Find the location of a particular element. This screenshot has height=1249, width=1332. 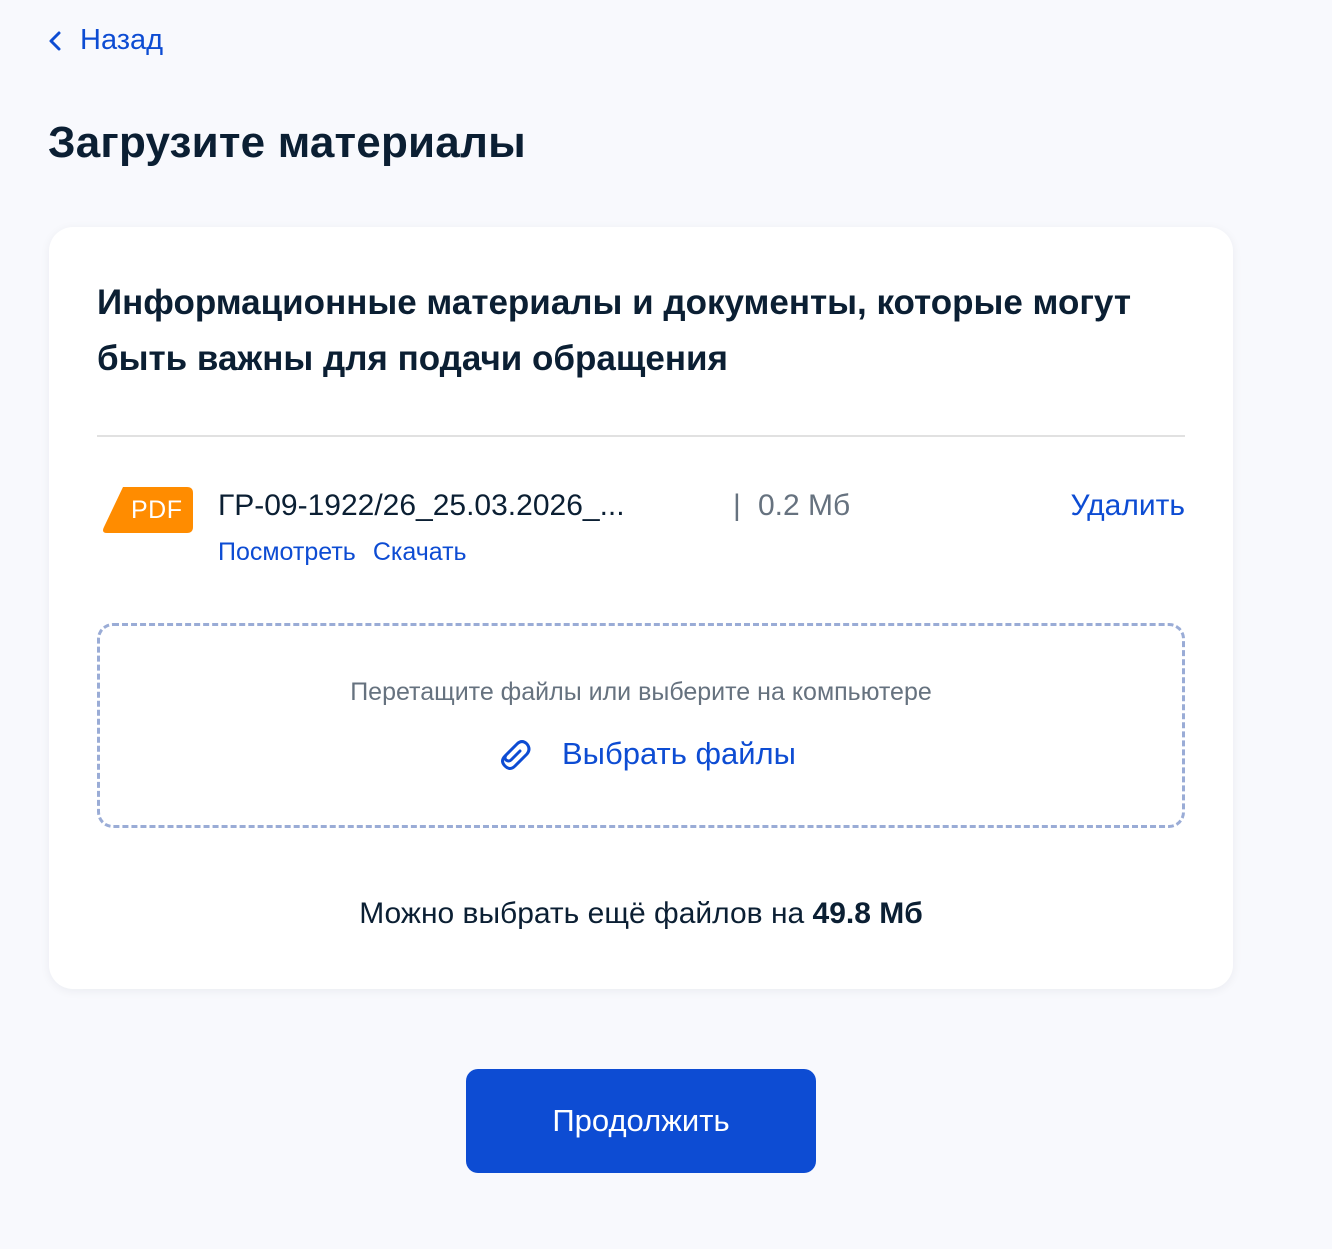

choose-files-button: Выбрать файлы is located at coordinates (645, 754).